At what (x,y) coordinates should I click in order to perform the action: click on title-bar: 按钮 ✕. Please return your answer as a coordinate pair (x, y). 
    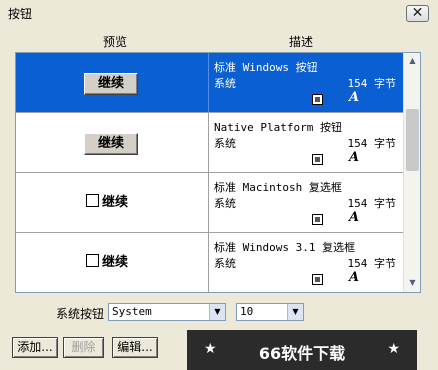
    Looking at the image, I should click on (219, 13).